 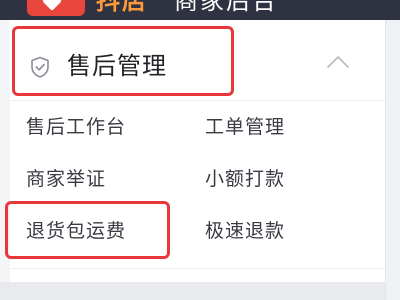 What do you see at coordinates (226, 7) in the screenshot?
I see `platform-title: 商家后台` at bounding box center [226, 7].